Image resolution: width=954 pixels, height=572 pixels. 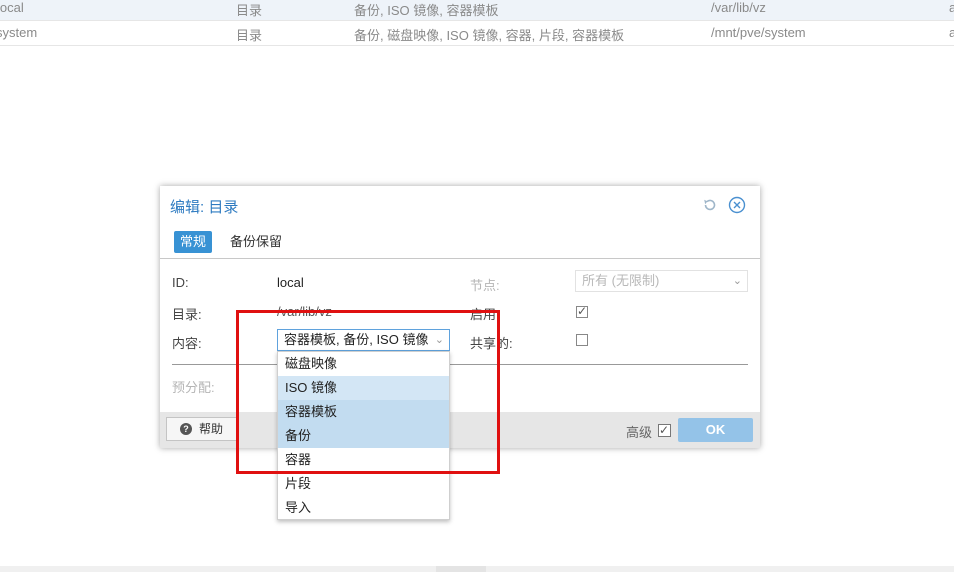 What do you see at coordinates (715, 430) in the screenshot?
I see `ok-button: OK` at bounding box center [715, 430].